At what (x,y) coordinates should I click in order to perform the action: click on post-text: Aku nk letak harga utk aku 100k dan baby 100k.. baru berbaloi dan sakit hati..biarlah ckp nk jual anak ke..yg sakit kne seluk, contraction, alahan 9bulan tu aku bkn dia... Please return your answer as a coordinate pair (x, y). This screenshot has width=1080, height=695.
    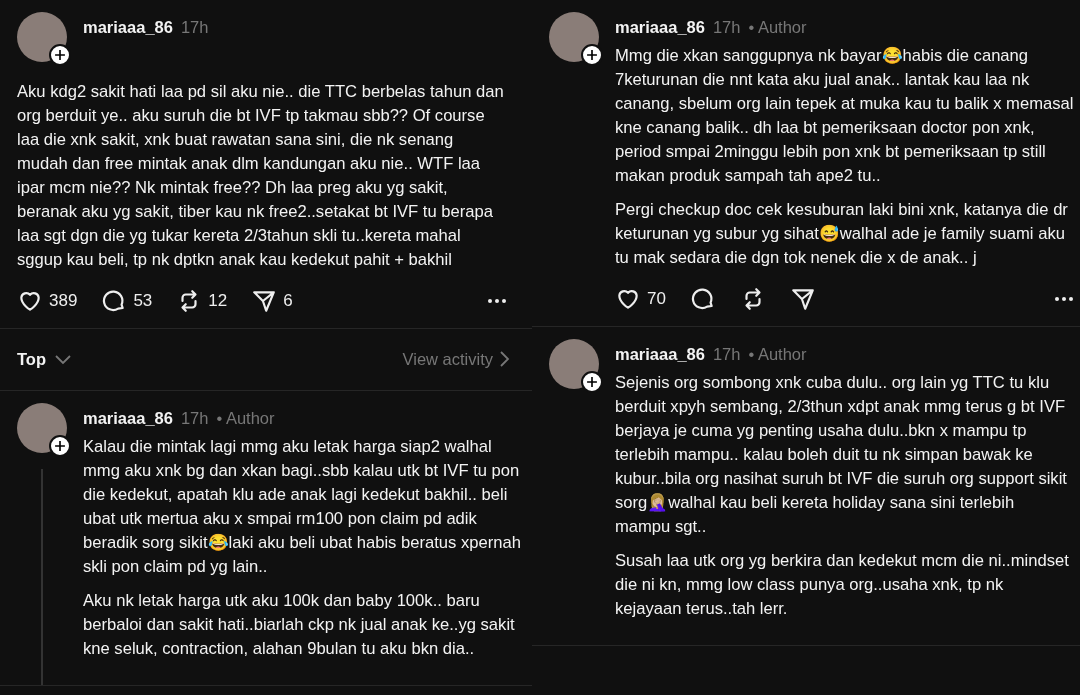
    Looking at the image, I should click on (299, 624).